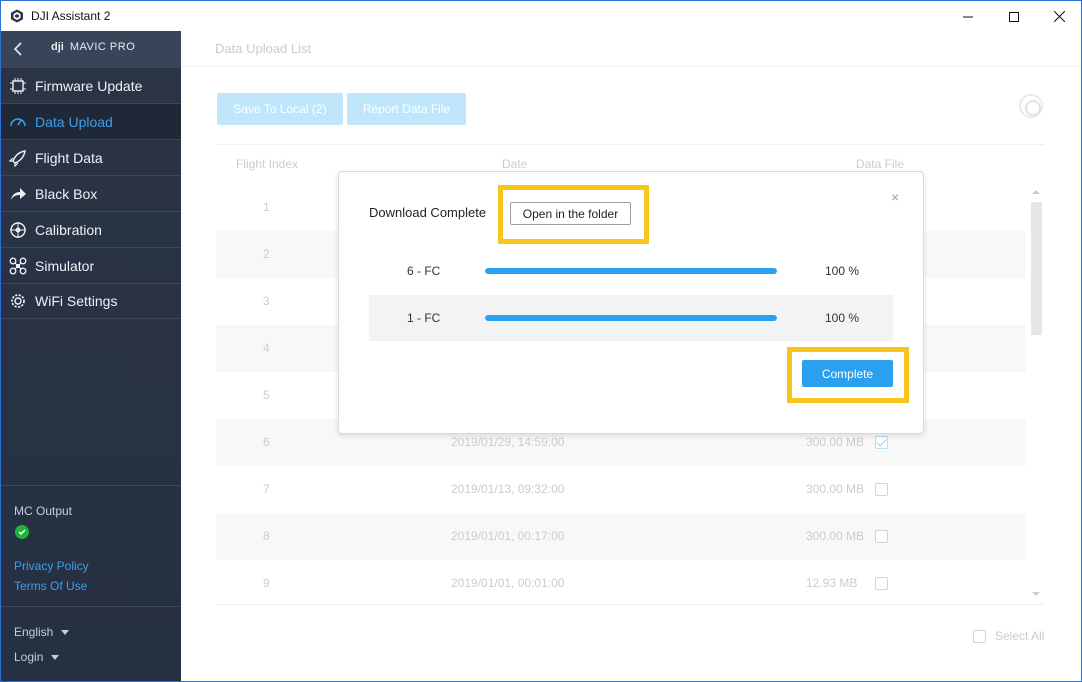 The width and height of the screenshot is (1082, 682). Describe the element at coordinates (51, 566) in the screenshot. I see `privacy-policy-link: Privacy Policy` at that location.